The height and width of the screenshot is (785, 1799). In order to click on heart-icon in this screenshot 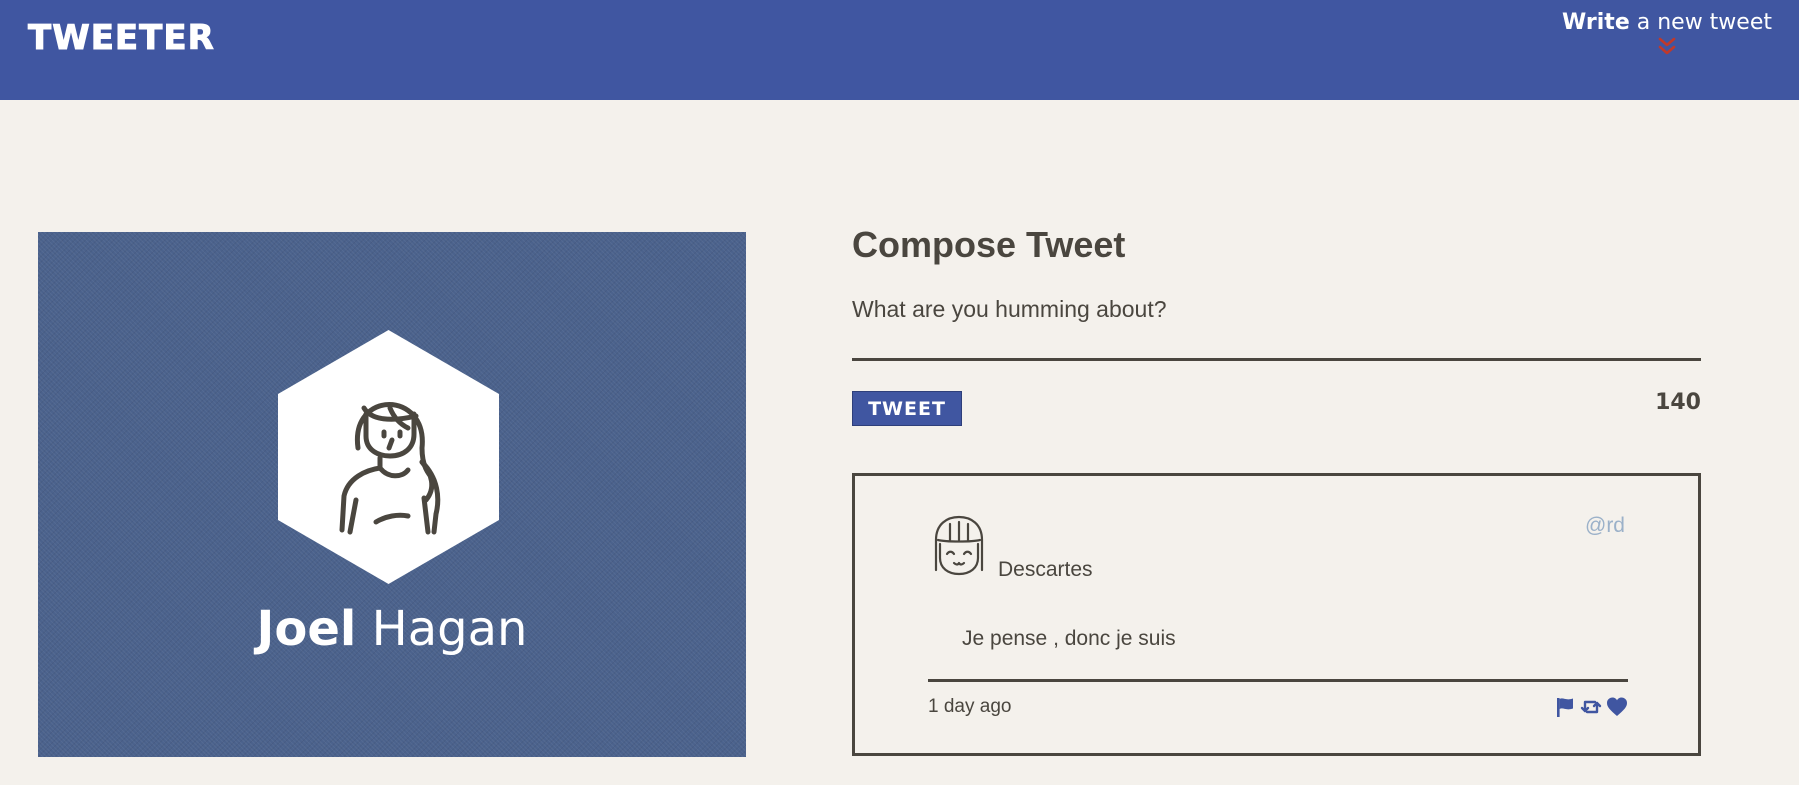, I will do `click(1617, 707)`.